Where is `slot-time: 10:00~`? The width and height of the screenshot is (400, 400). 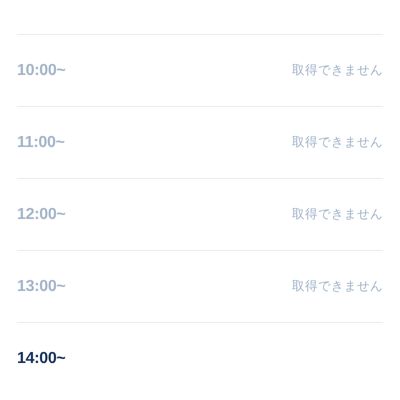 slot-time: 10:00~ is located at coordinates (41, 70).